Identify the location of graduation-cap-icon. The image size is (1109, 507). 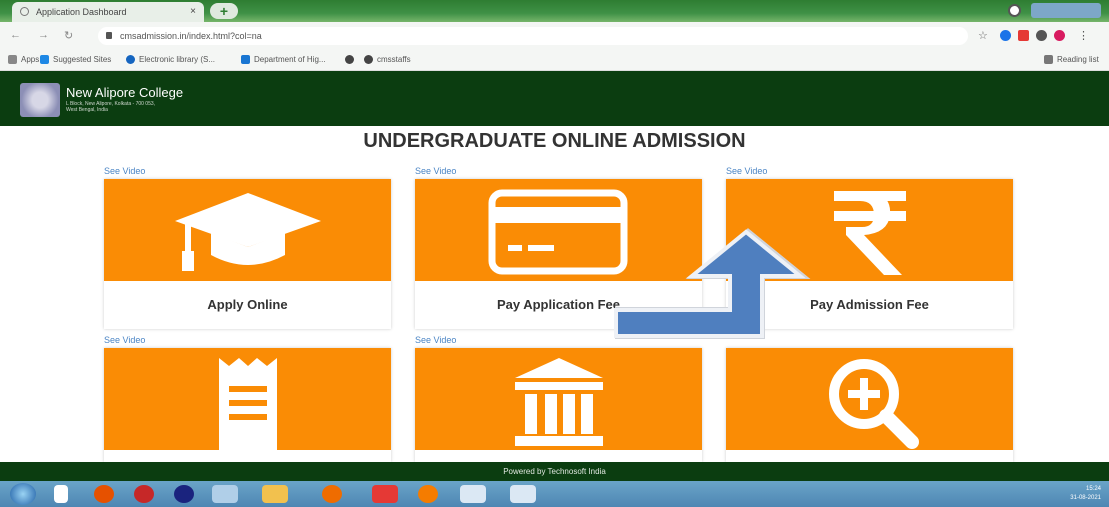
(248, 232).